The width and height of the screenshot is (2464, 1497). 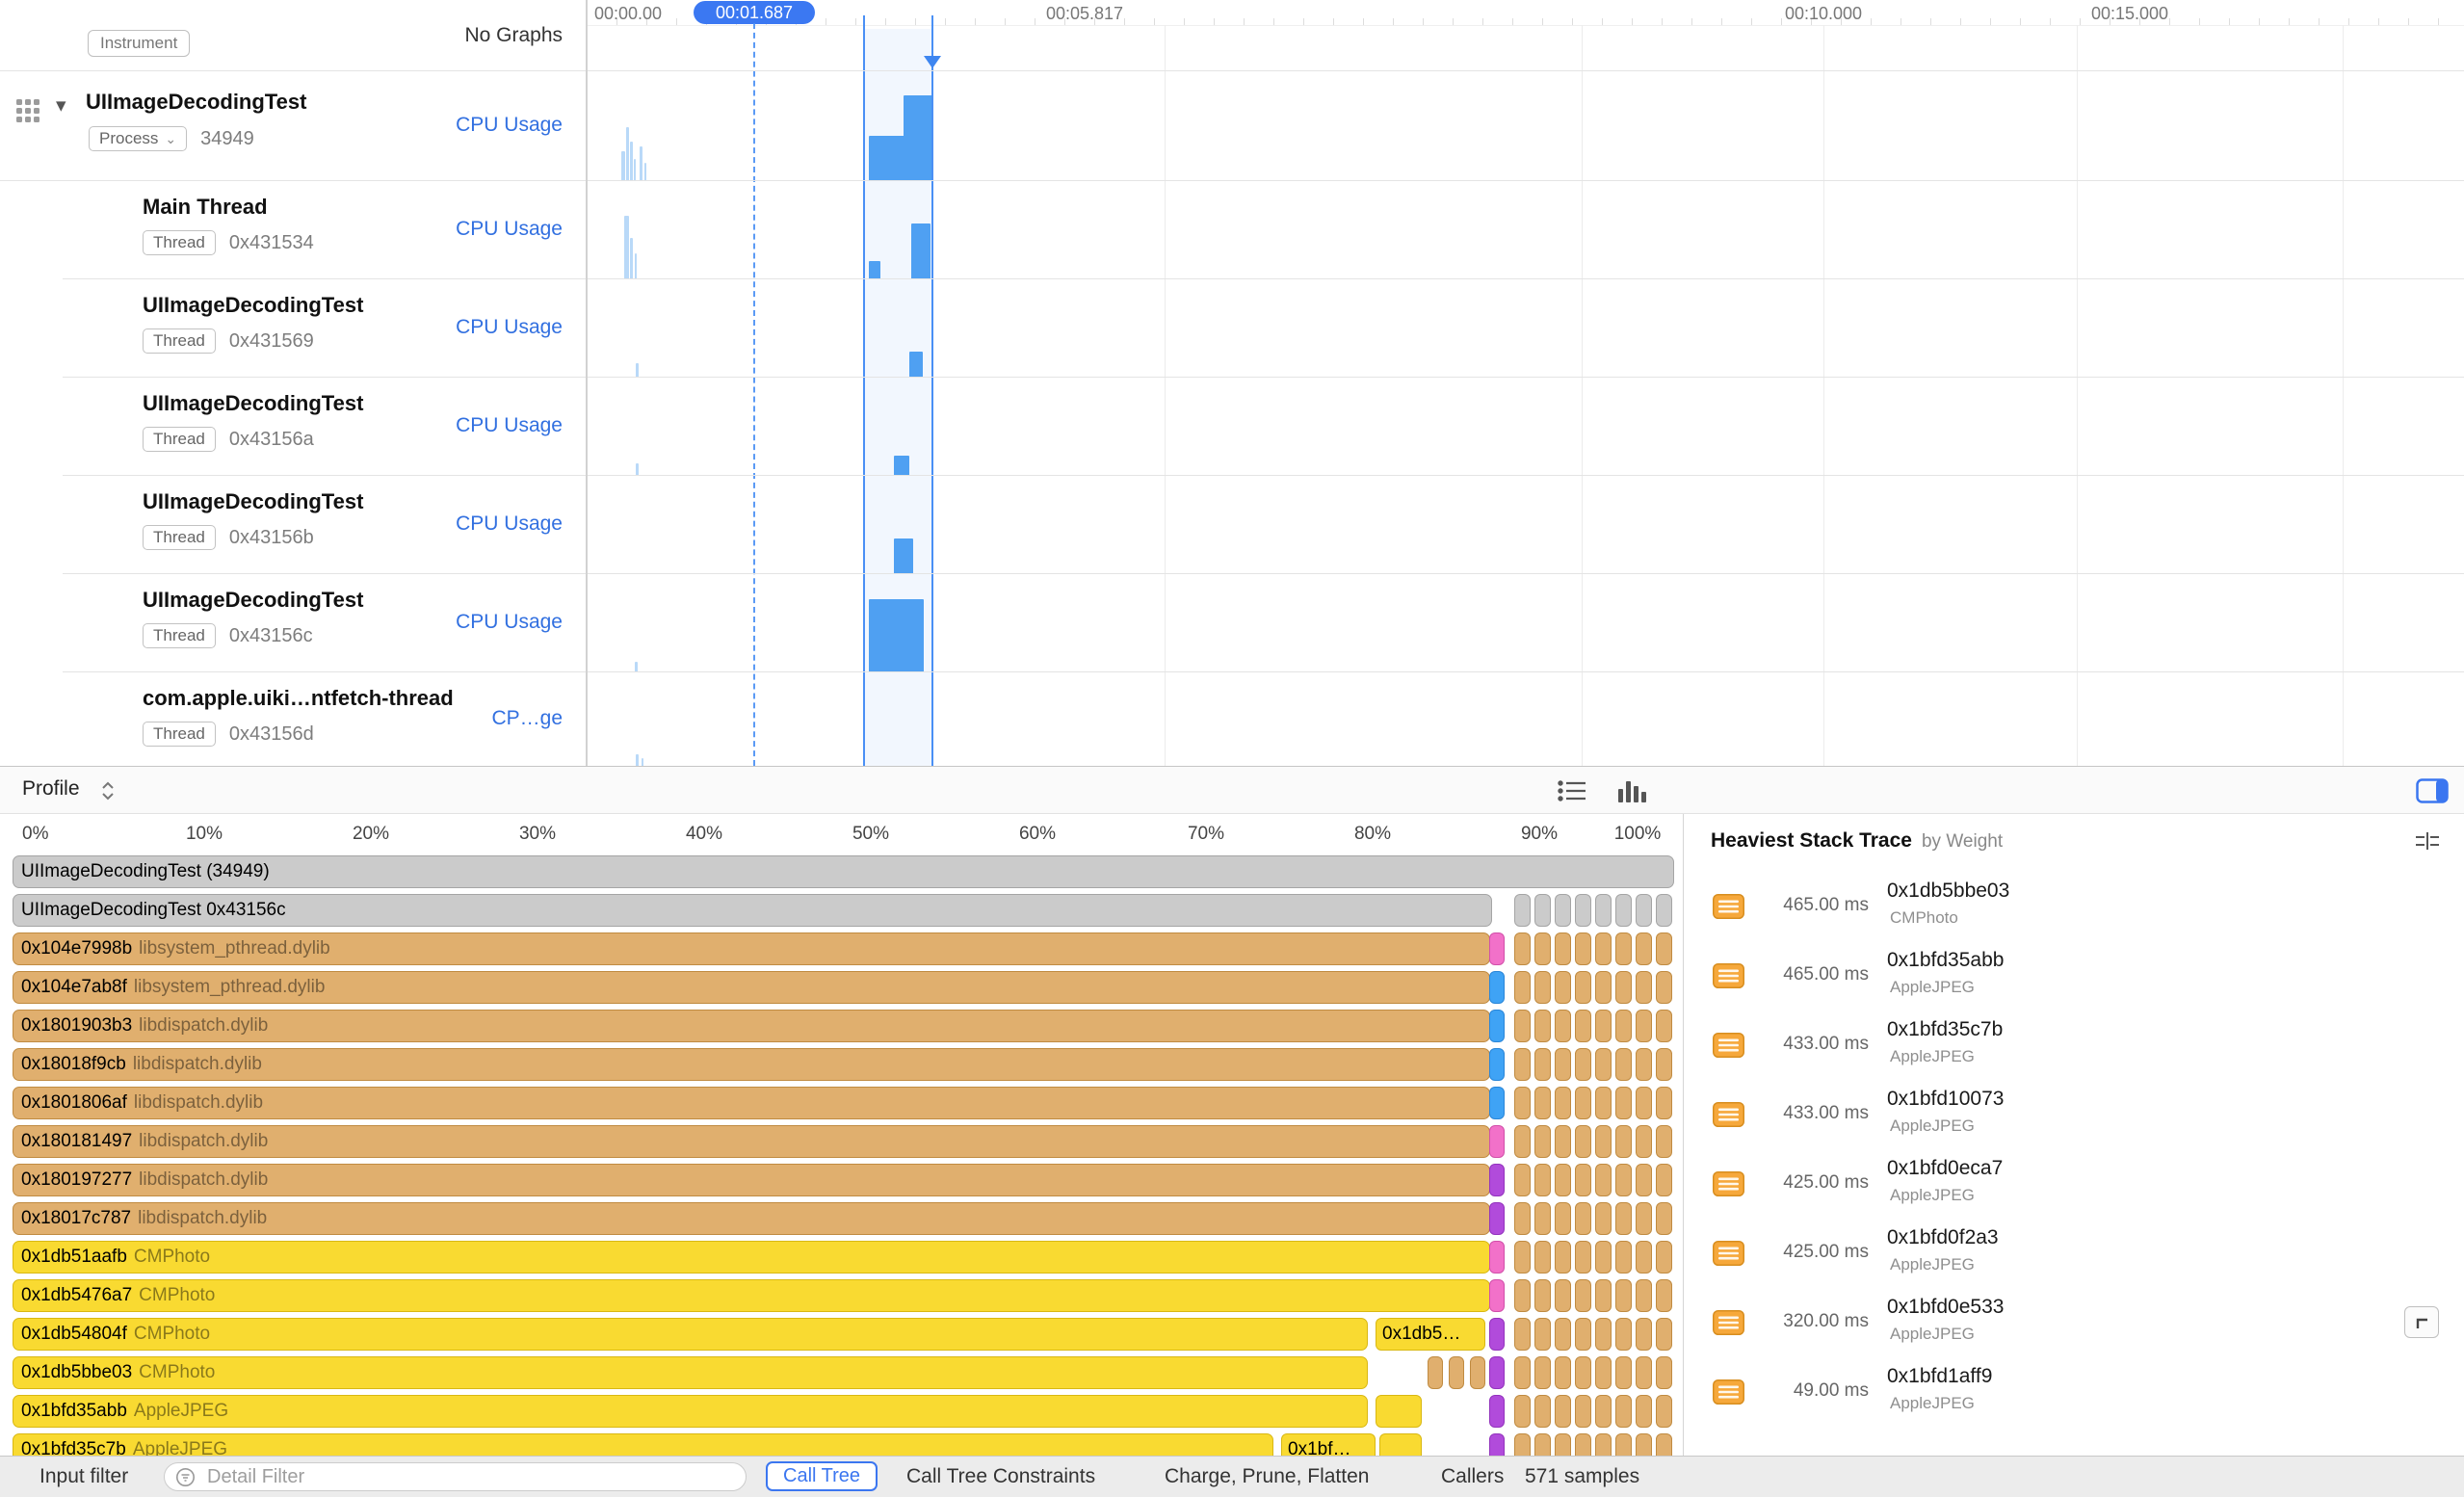 I want to click on outline-view-icon, so click(x=1572, y=793).